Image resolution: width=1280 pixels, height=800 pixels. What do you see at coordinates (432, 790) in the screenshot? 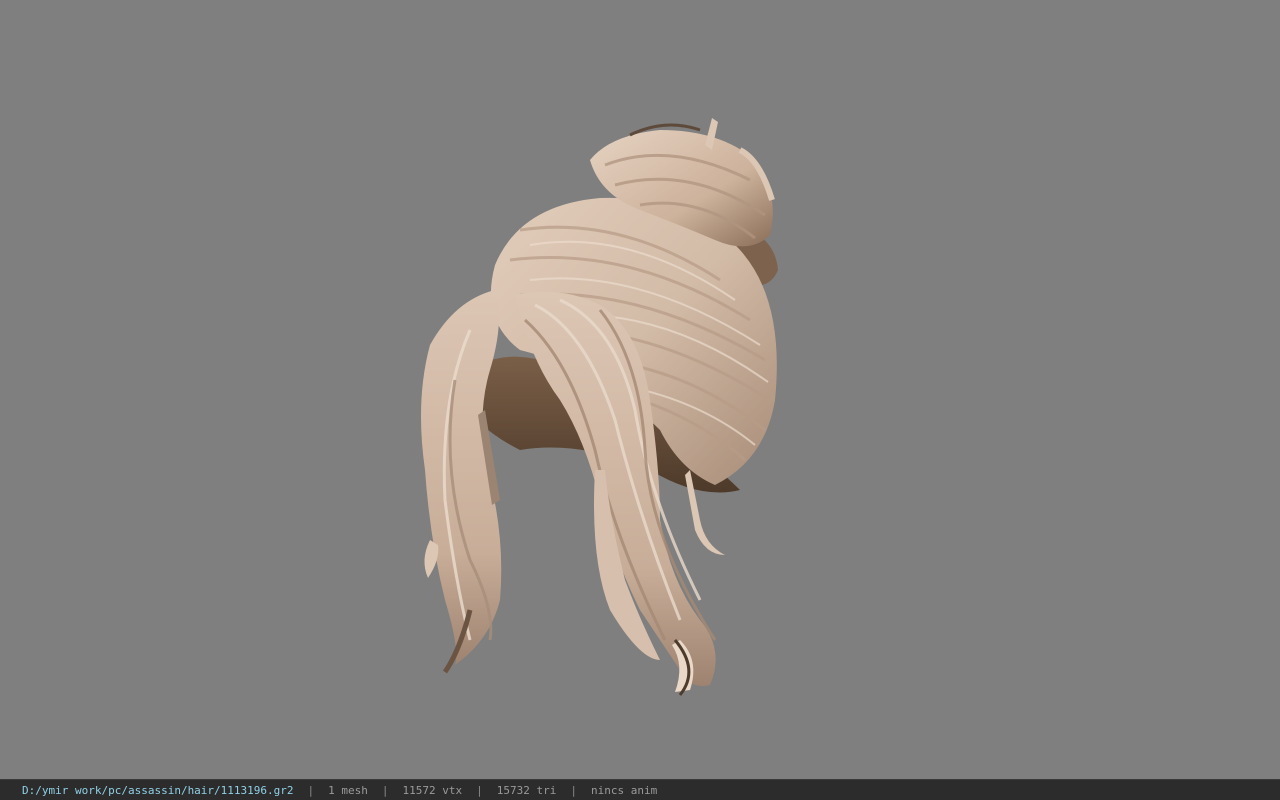
I see `vertex-count-label: 11572 vtx` at bounding box center [432, 790].